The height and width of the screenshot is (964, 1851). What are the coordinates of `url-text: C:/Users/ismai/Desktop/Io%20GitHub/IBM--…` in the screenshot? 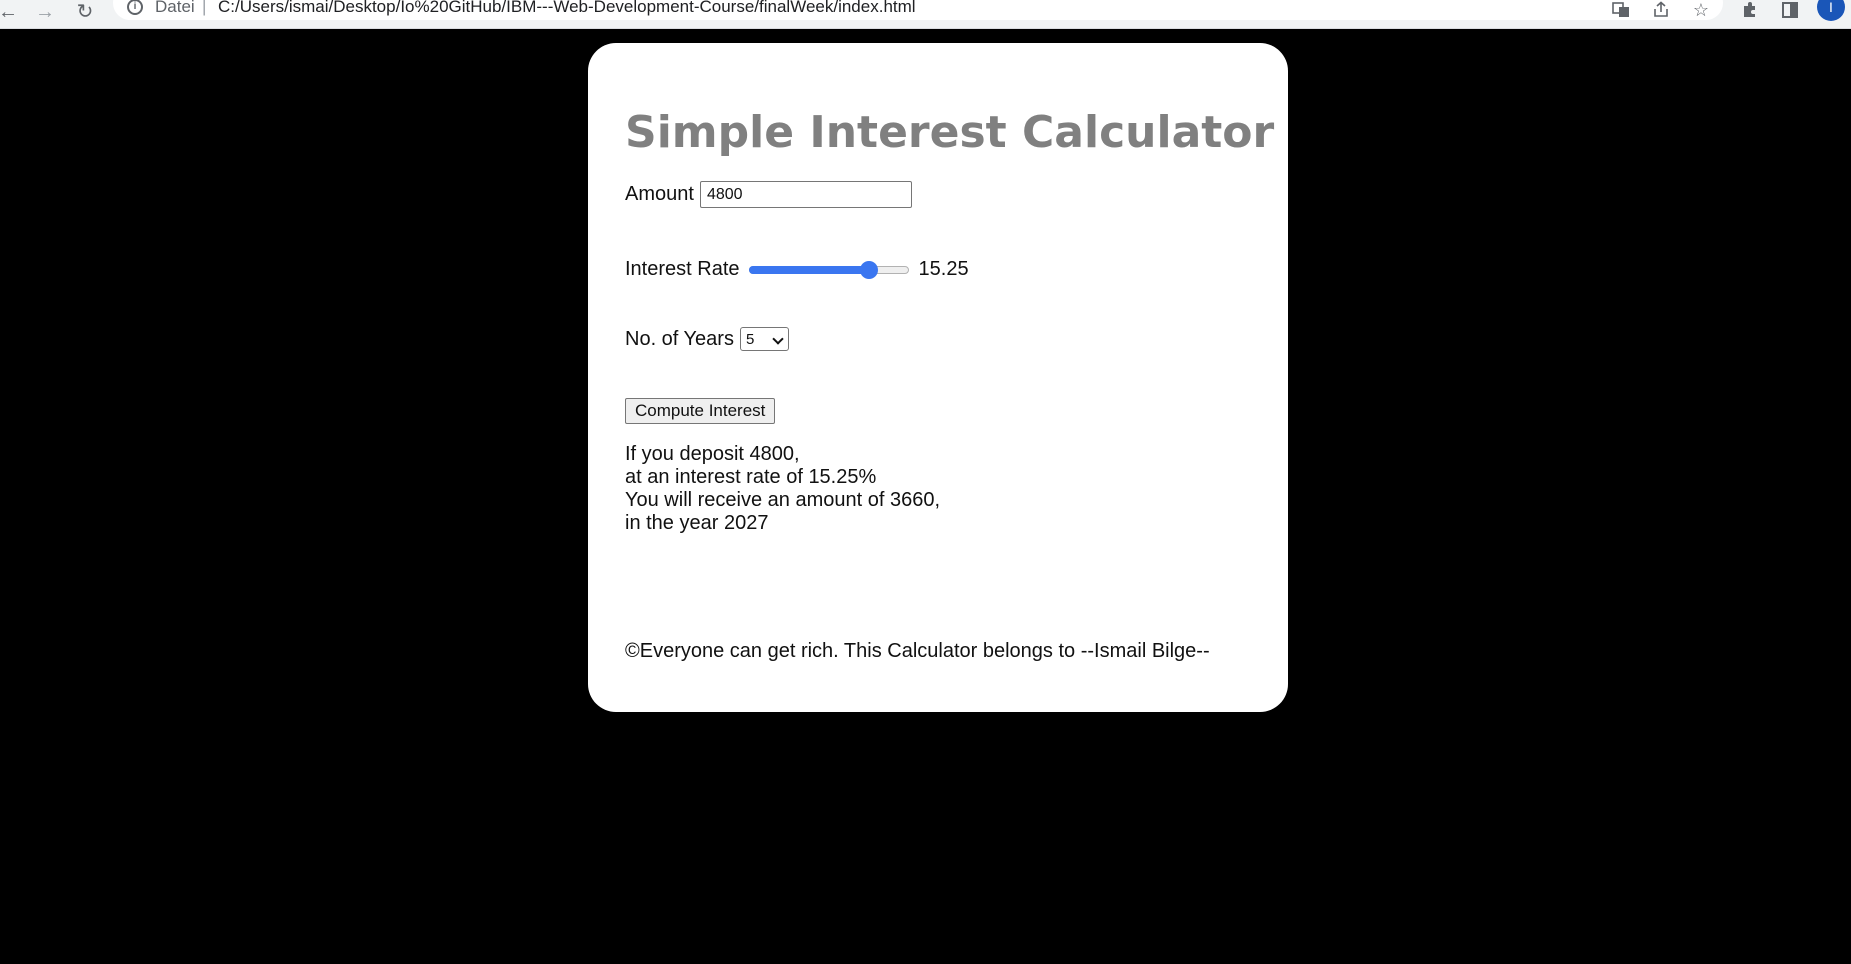 It's located at (567, 8).